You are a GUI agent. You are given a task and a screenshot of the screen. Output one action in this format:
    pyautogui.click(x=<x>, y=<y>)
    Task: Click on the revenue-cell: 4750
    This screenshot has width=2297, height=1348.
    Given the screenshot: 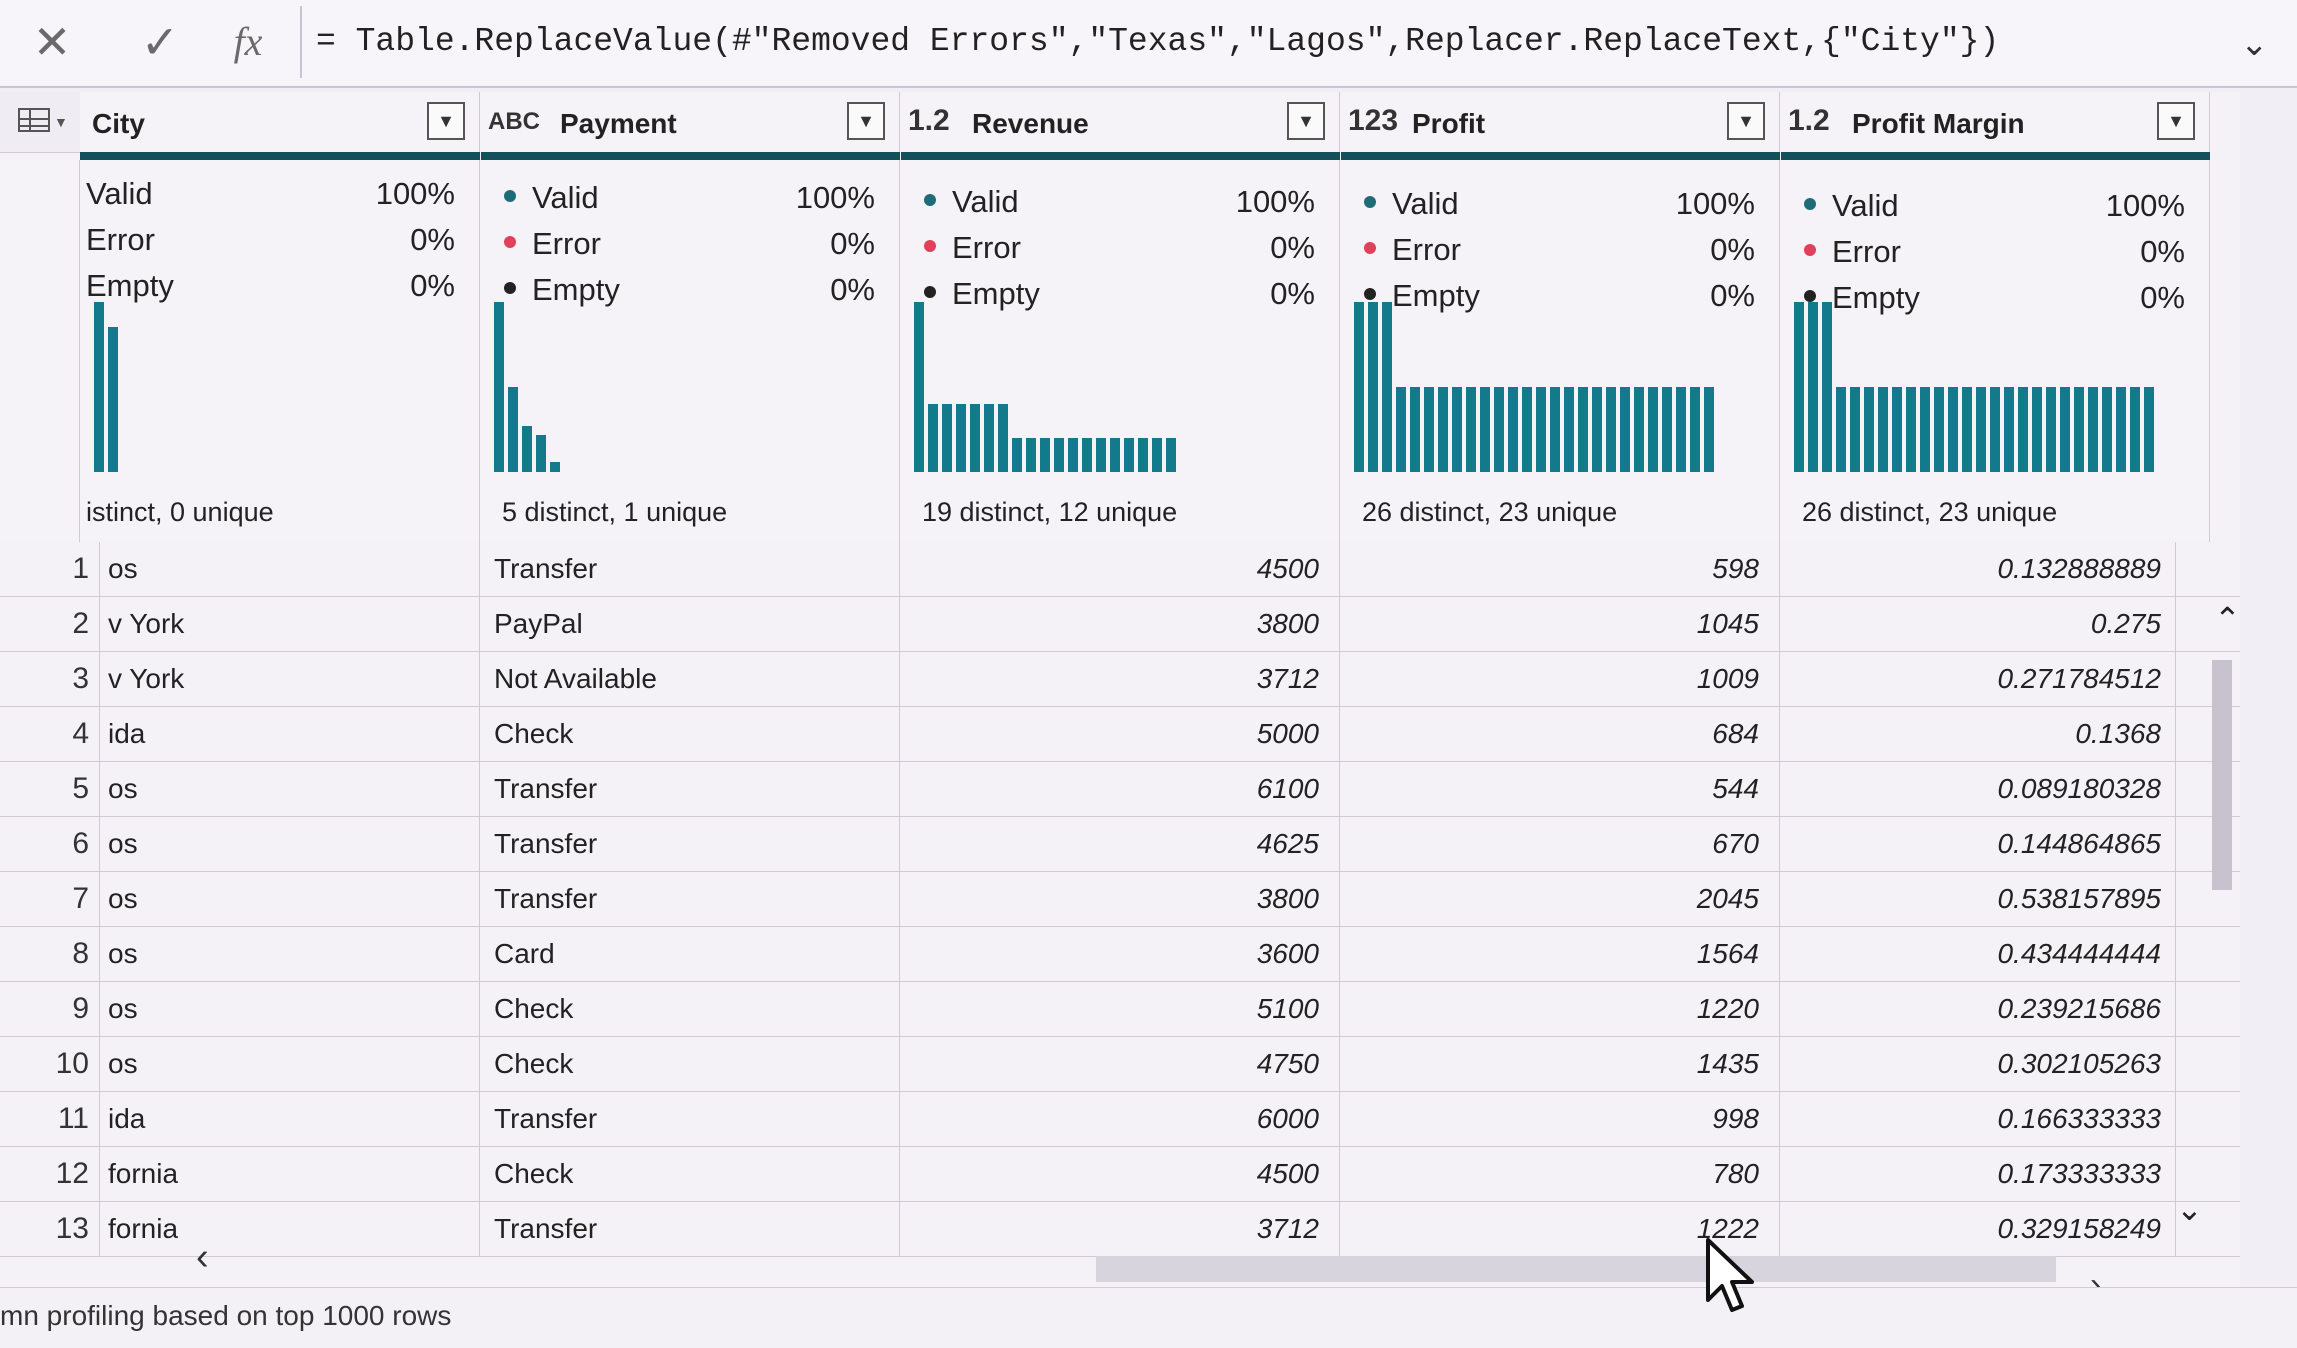 What is the action you would take?
    pyautogui.click(x=1120, y=1064)
    